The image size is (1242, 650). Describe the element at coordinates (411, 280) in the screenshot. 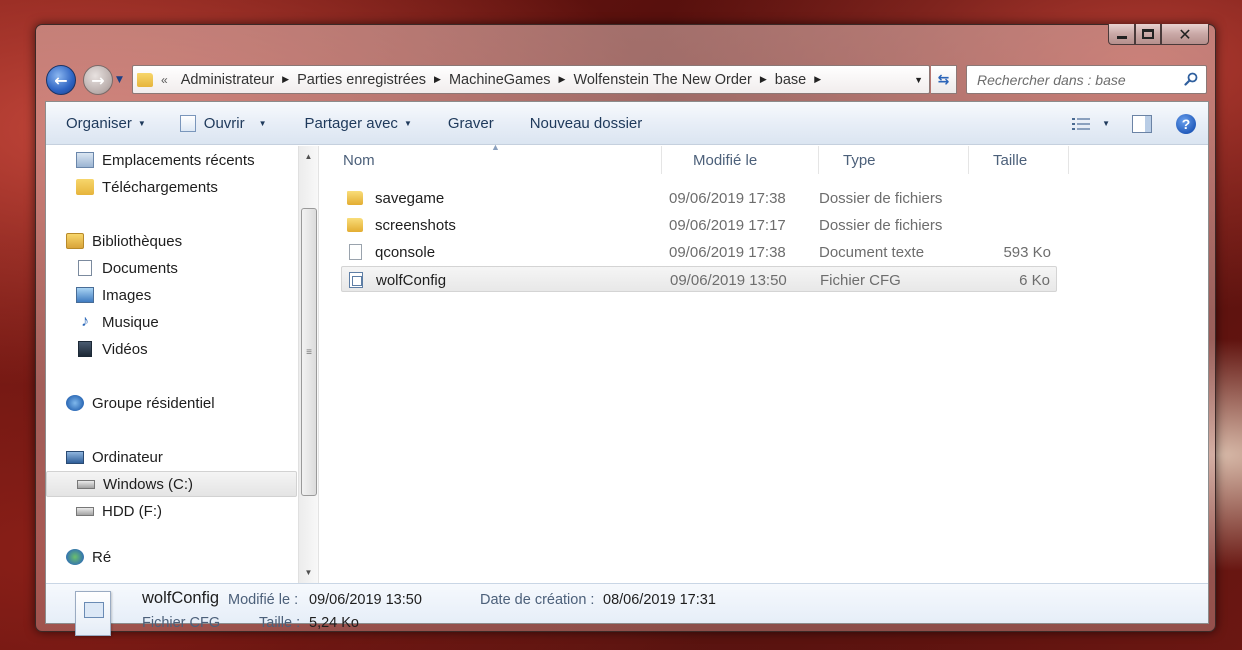

I see `file-name: wolfConfig` at that location.